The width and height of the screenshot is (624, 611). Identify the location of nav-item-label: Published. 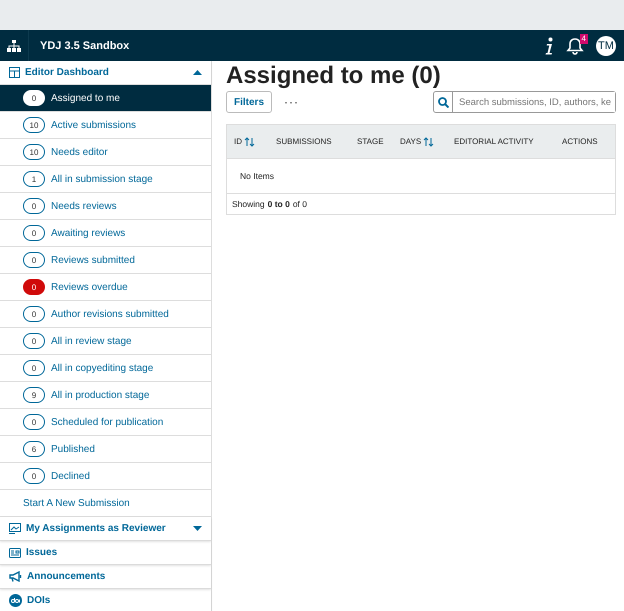
(73, 449).